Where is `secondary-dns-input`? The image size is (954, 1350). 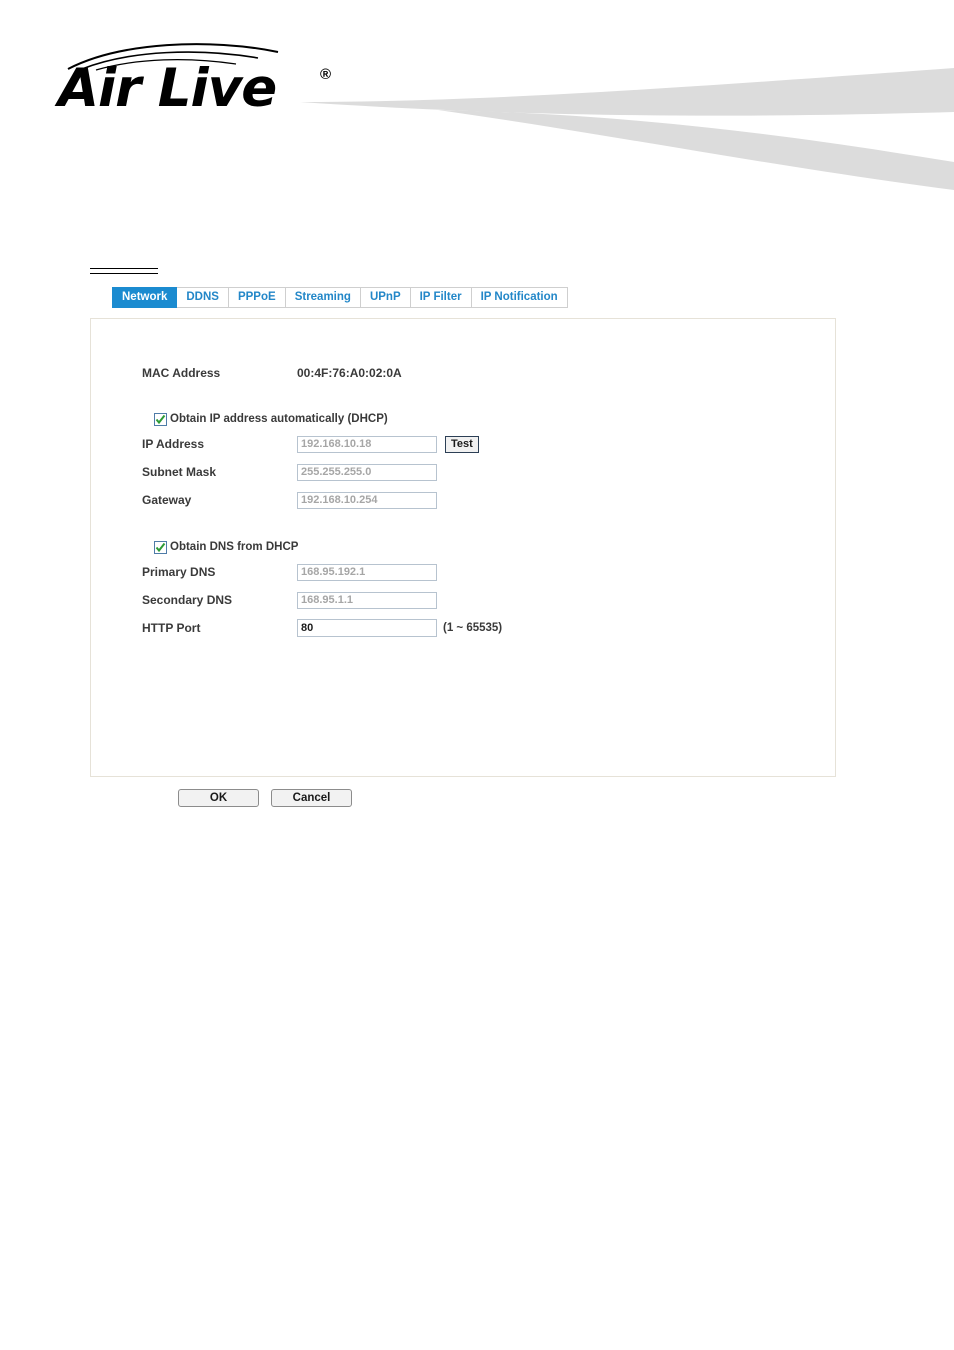
secondary-dns-input is located at coordinates (367, 600).